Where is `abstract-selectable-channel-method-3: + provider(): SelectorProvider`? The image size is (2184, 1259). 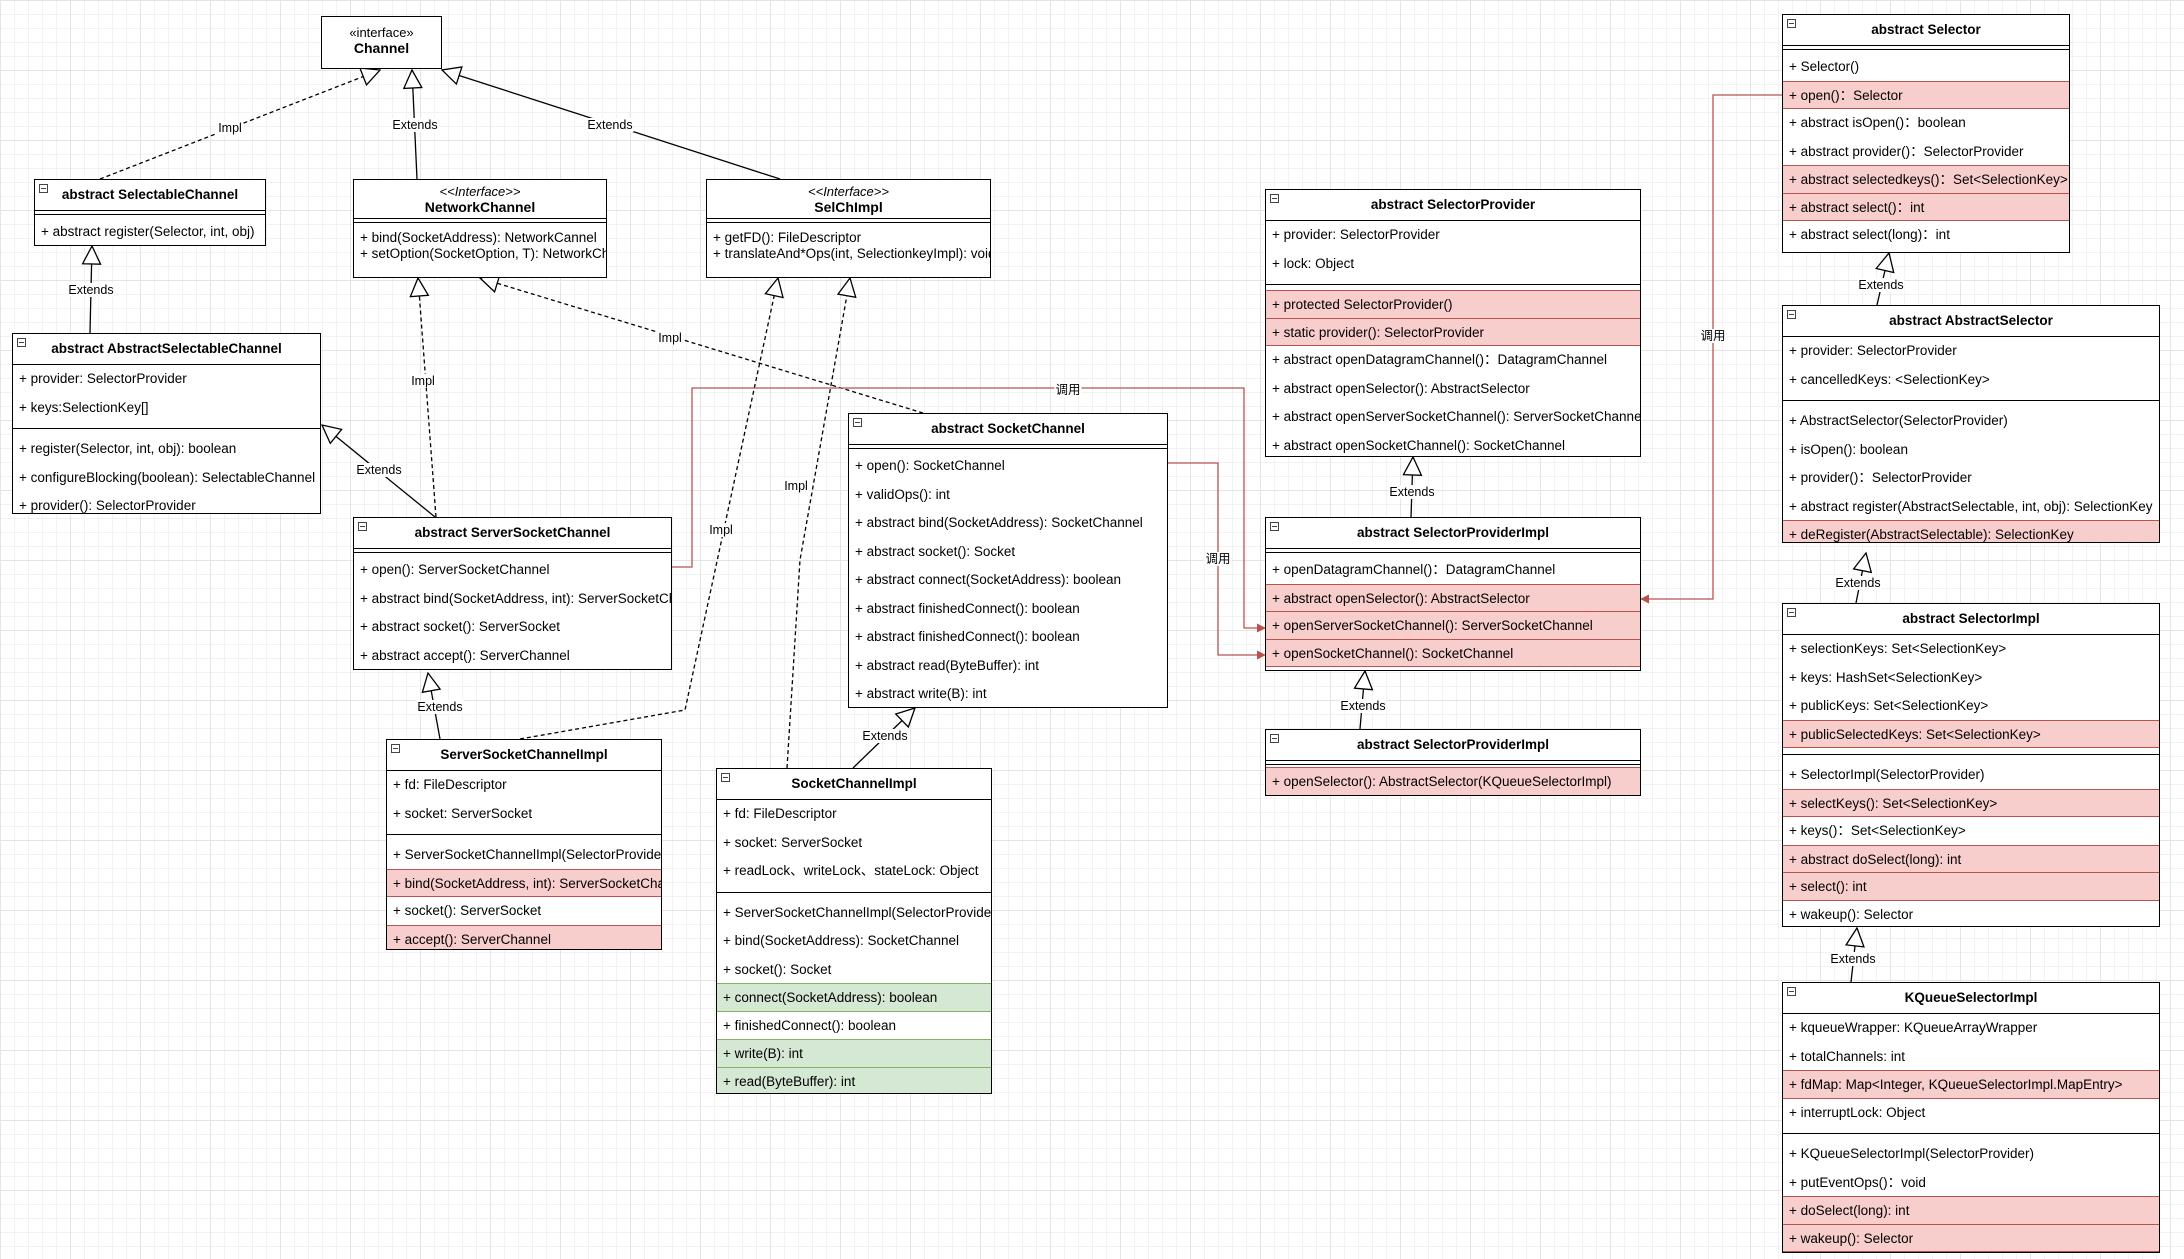
abstract-selectable-channel-method-3: + provider(): SelectorProvider is located at coordinates (166, 502).